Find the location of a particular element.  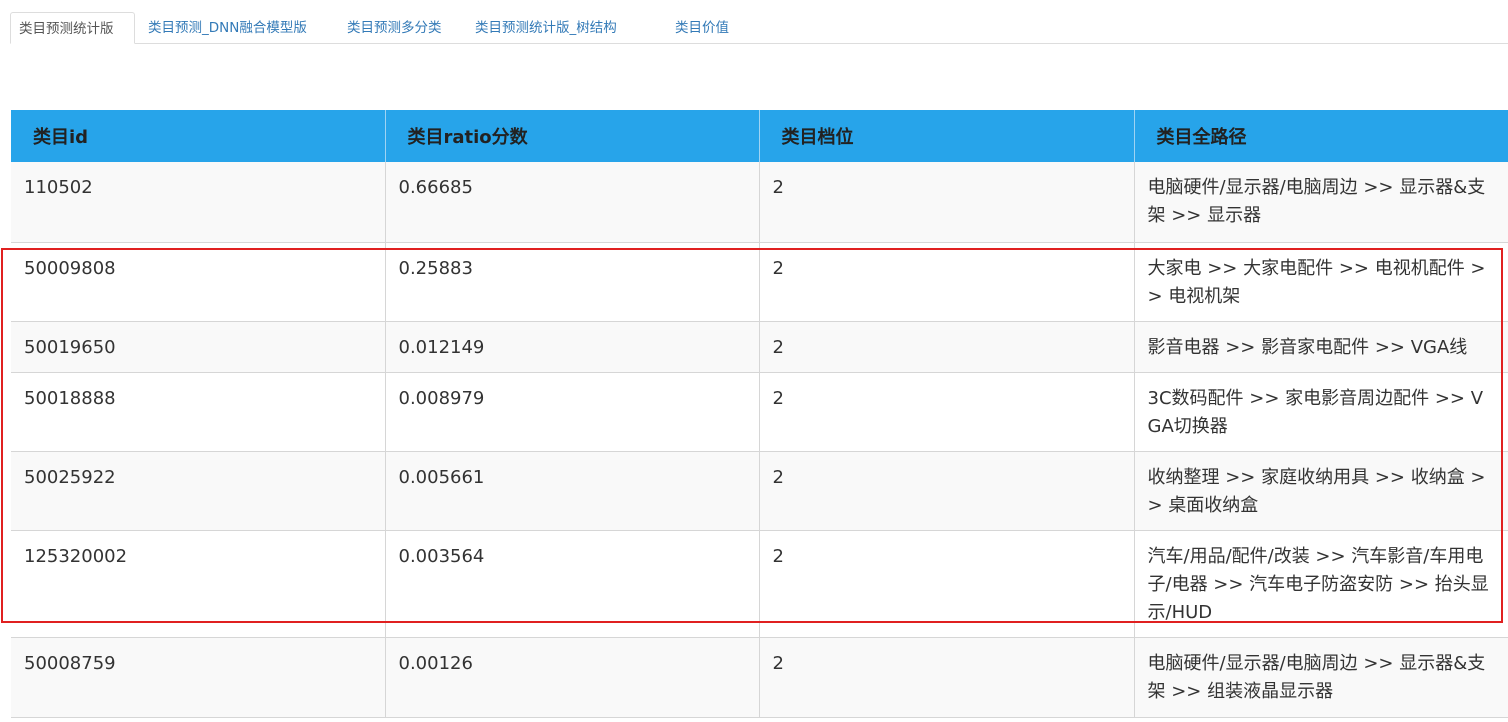

cell-category-ratio: 0.012149 is located at coordinates (572, 347).